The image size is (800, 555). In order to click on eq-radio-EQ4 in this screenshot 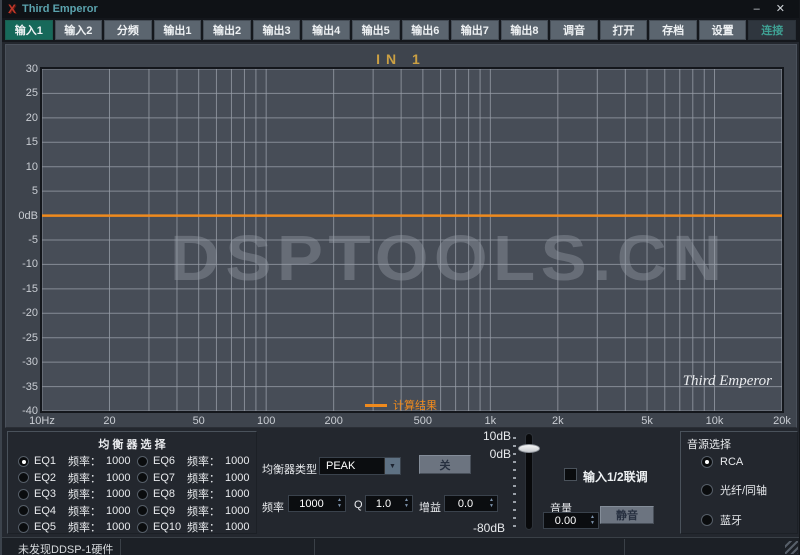, I will do `click(23, 511)`.